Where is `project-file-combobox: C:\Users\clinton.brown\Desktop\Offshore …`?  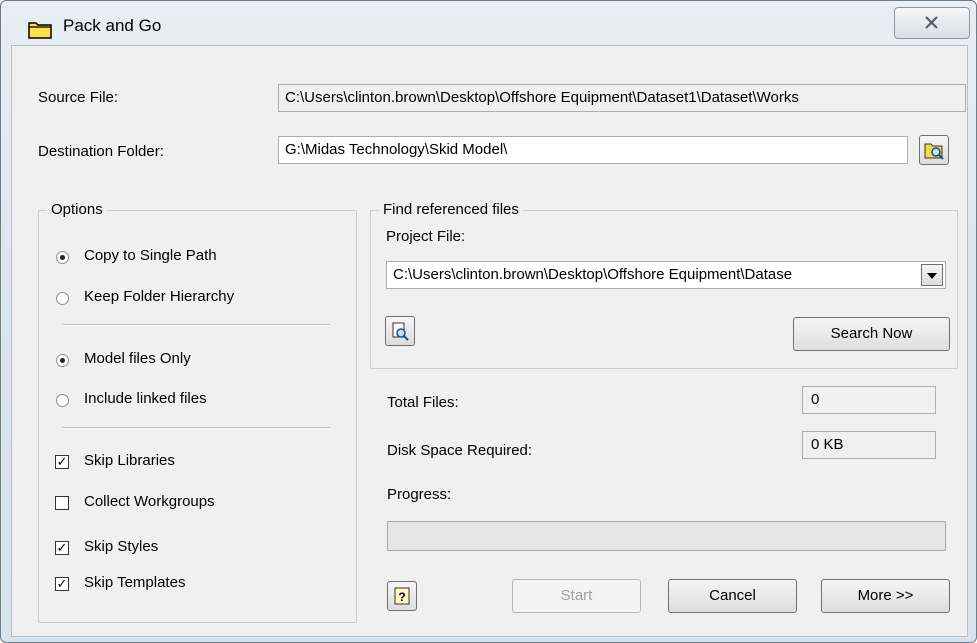 project-file-combobox: C:\Users\clinton.brown\Desktop\Offshore … is located at coordinates (666, 275).